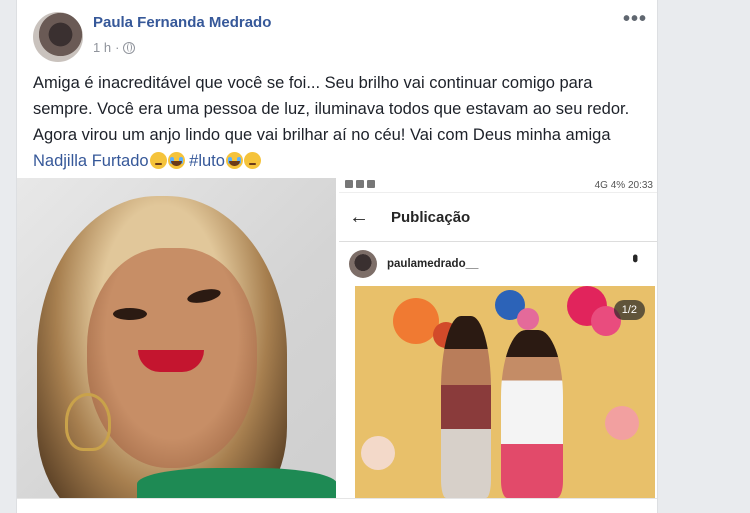 The image size is (750, 513). What do you see at coordinates (207, 161) in the screenshot?
I see `hashtag-link: #luto` at bounding box center [207, 161].